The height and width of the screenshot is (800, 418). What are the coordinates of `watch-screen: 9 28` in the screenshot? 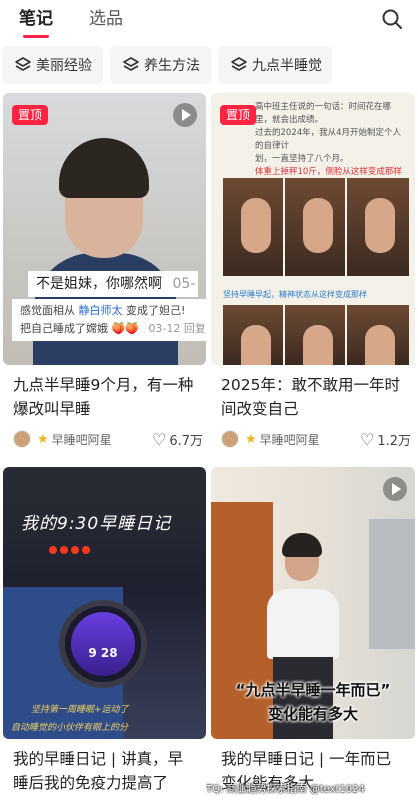 It's located at (103, 644).